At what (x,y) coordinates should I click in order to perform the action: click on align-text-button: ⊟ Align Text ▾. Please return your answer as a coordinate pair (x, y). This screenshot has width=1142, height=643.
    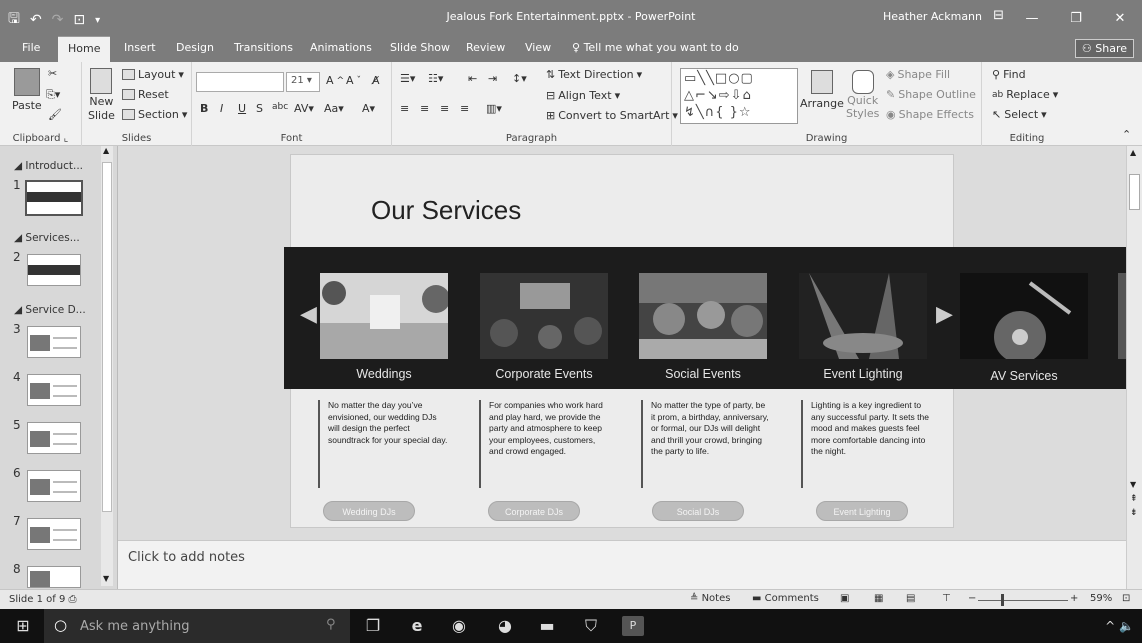
    Looking at the image, I should click on (583, 95).